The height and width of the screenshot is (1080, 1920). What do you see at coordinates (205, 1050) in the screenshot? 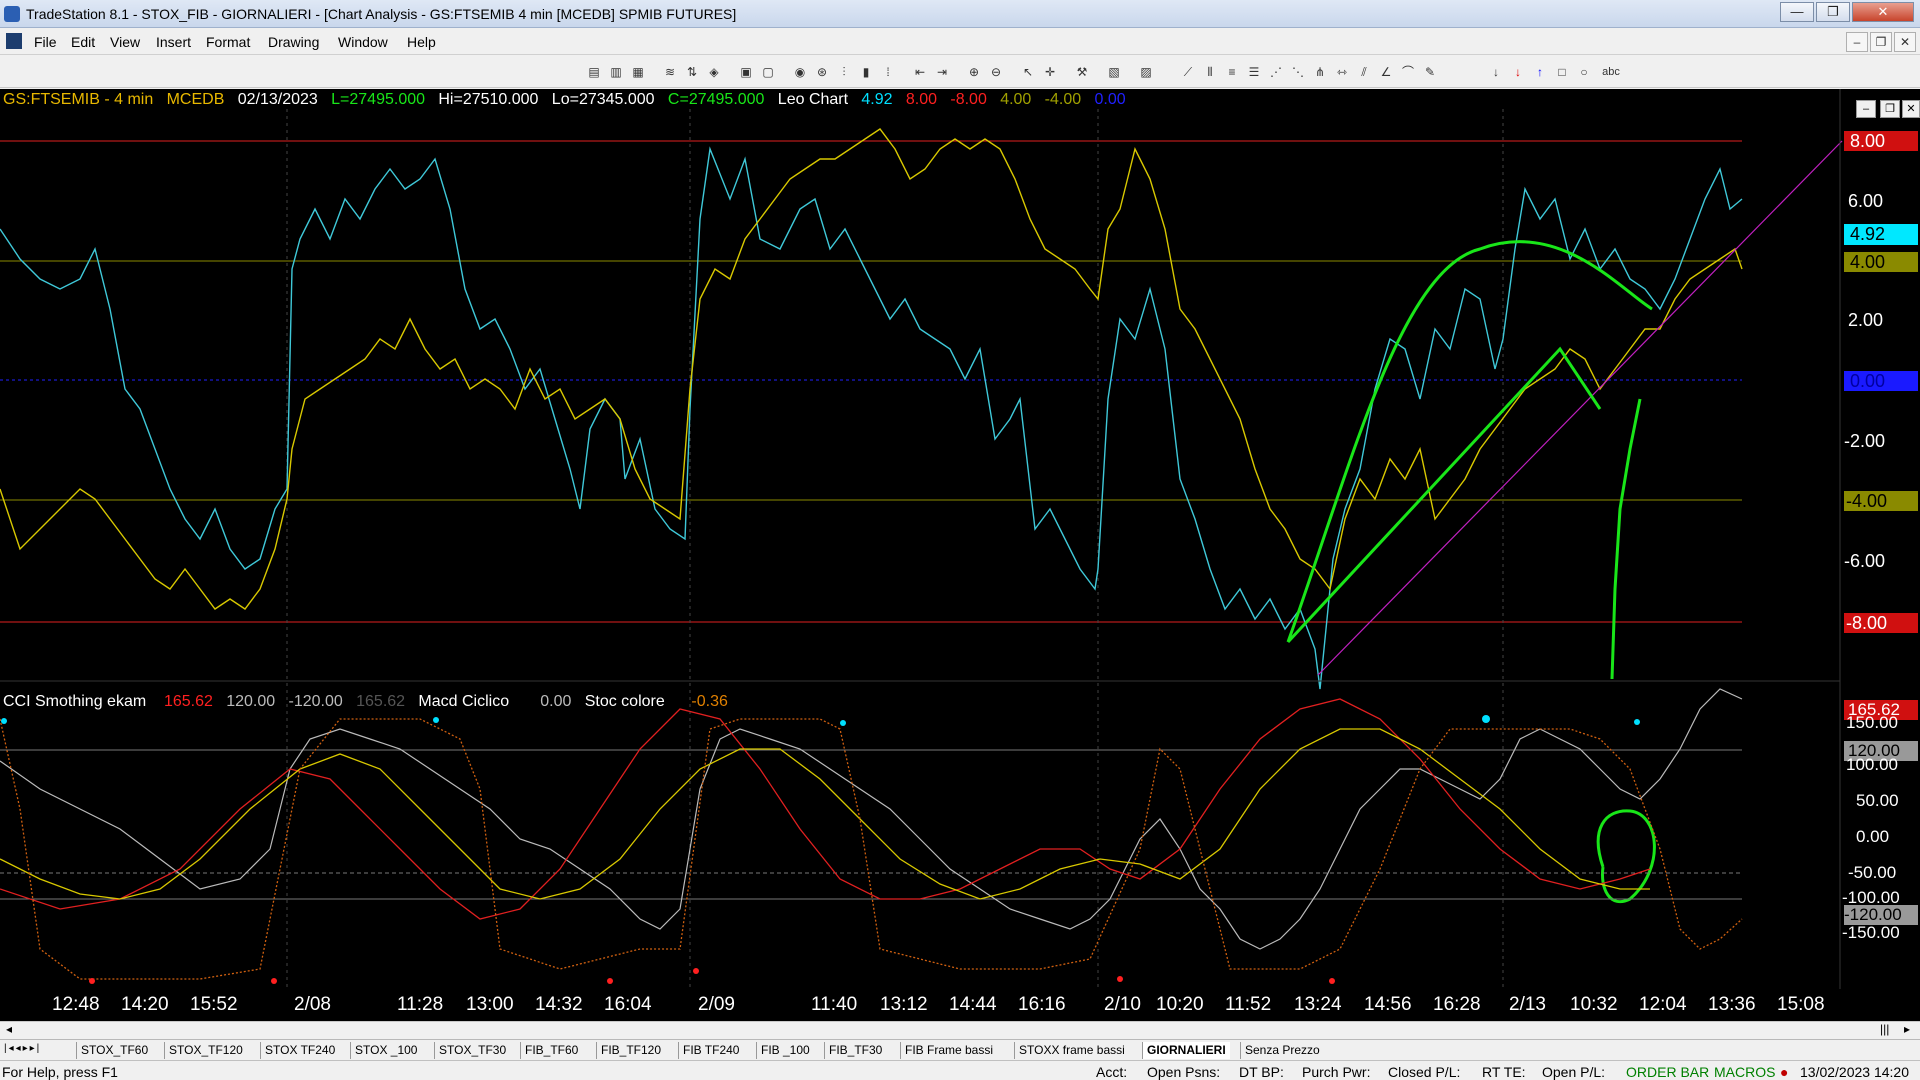
I see `tab-stox-tf120: STOX_TF120` at bounding box center [205, 1050].